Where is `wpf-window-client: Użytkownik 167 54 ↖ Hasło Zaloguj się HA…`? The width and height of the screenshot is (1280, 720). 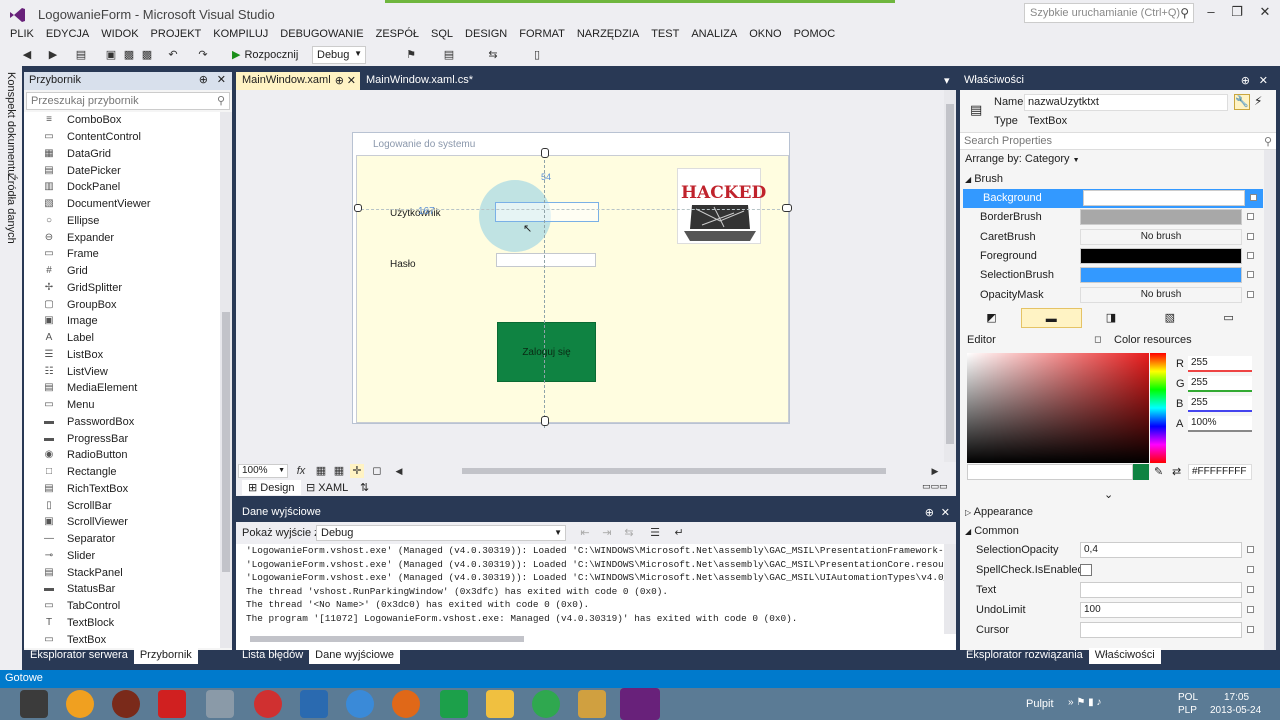
wpf-window-client: Użytkownik 167 54 ↖ Hasło Zaloguj się HA… is located at coordinates (572, 289).